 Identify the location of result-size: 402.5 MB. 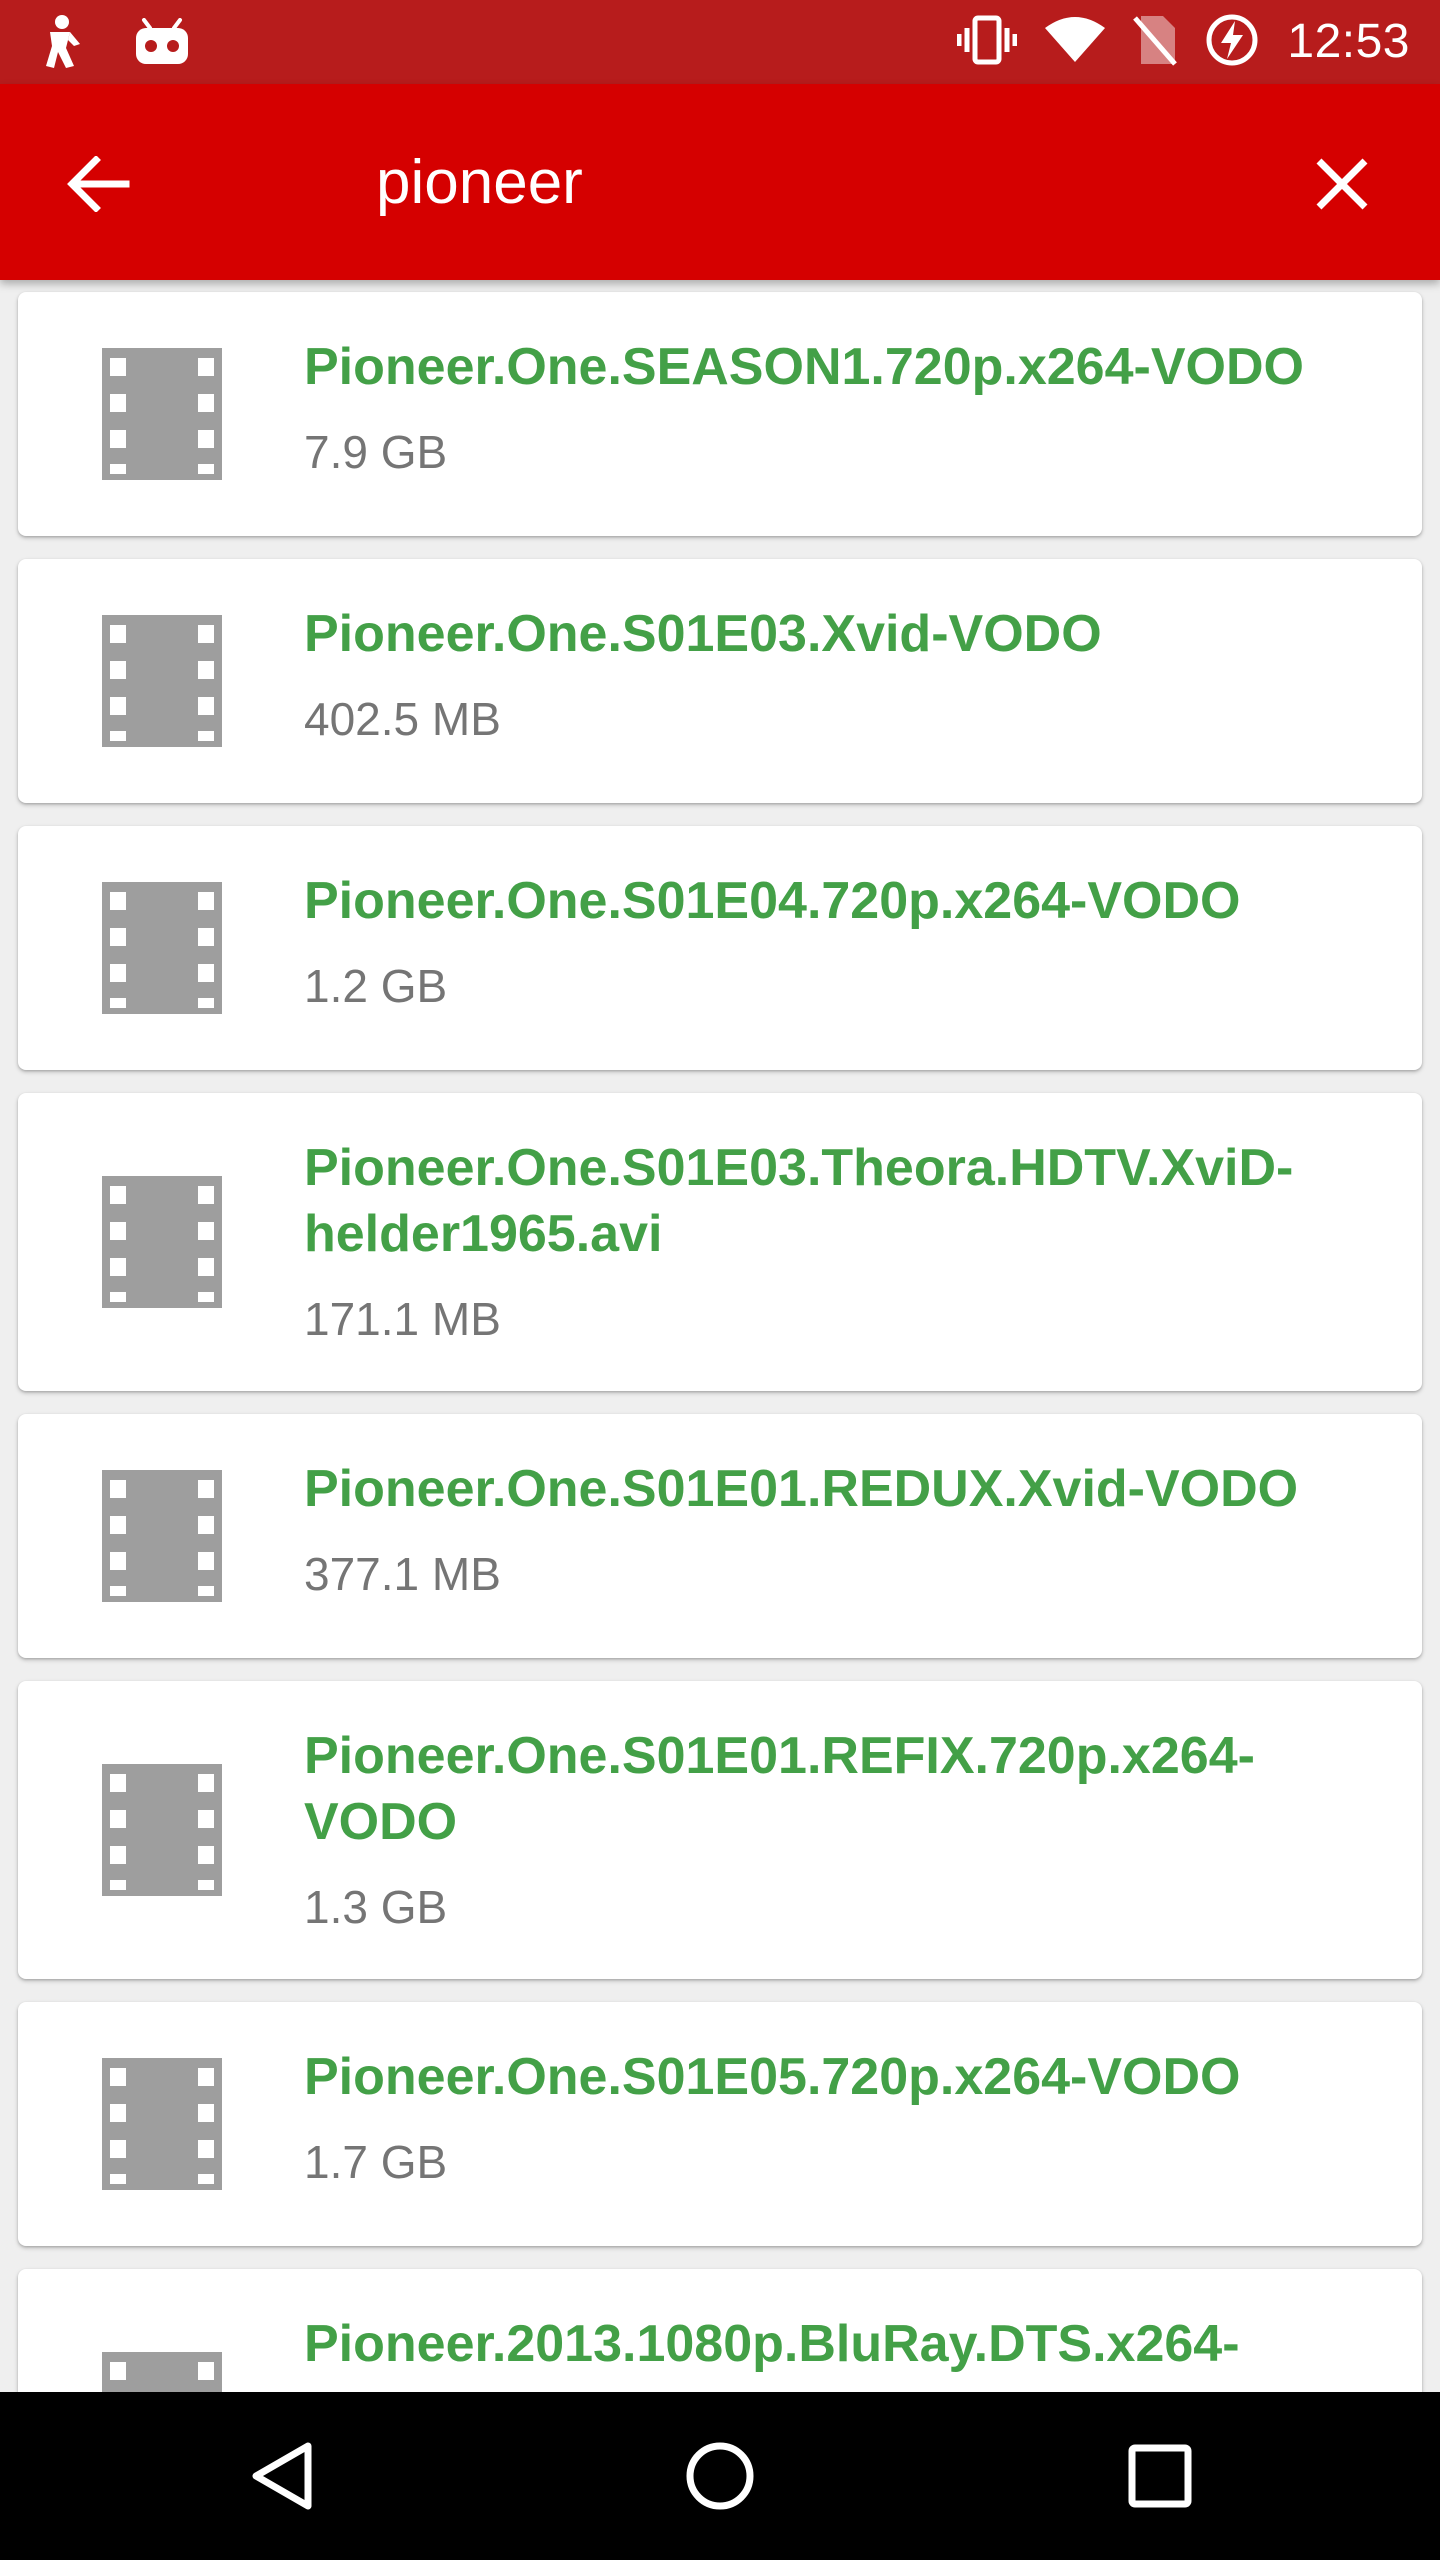
(402, 719).